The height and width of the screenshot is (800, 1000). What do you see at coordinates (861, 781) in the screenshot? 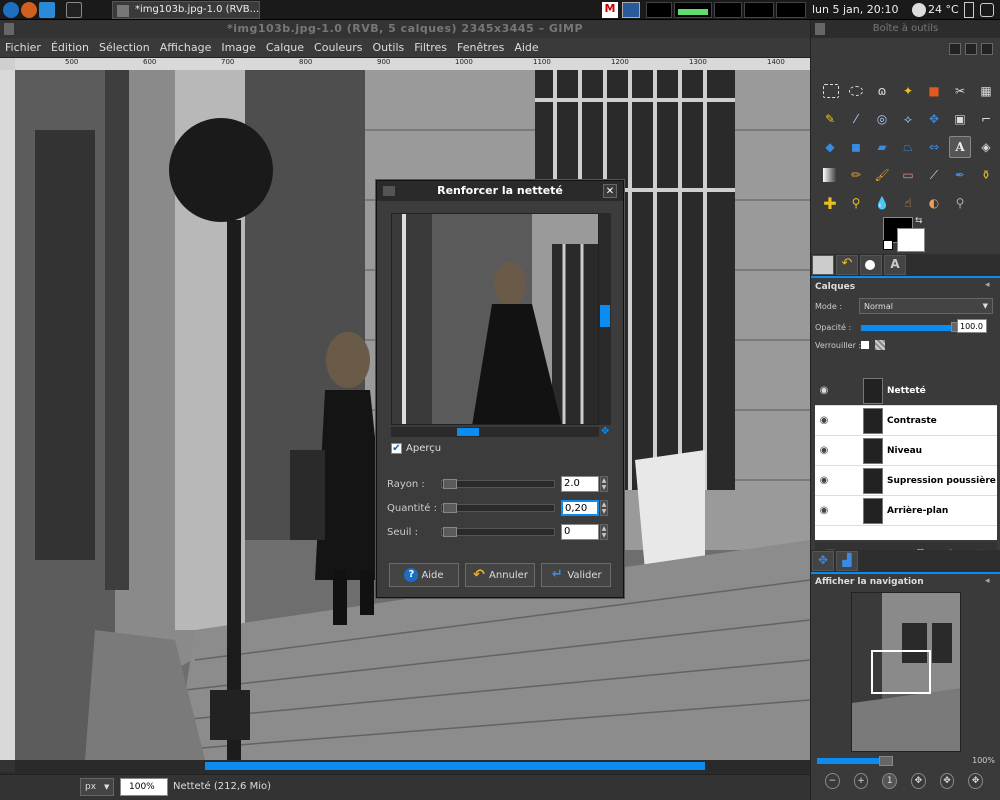
I see `zoom-in-icon: +` at bounding box center [861, 781].